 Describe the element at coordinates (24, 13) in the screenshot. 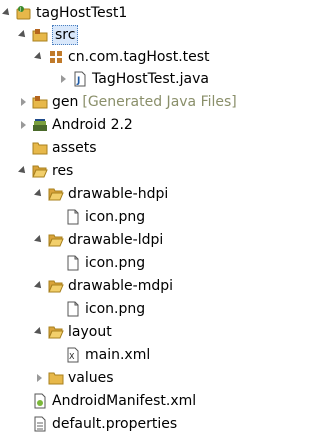

I see `android-project-icon: J` at that location.